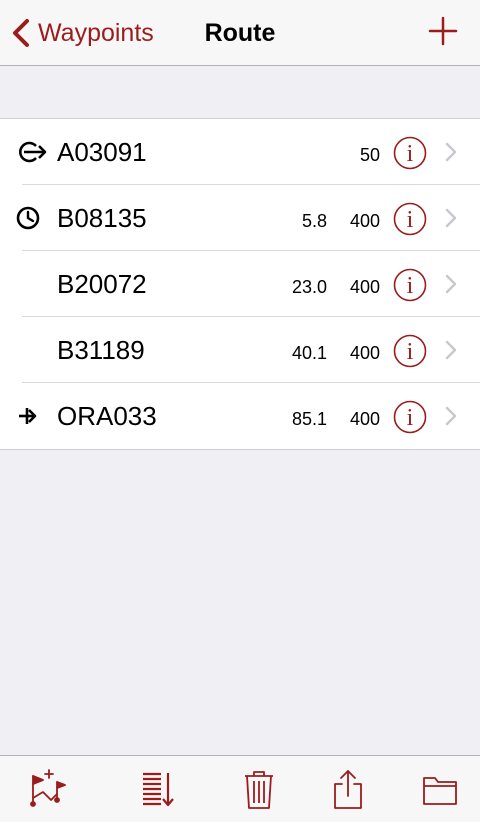  What do you see at coordinates (309, 418) in the screenshot?
I see `waypoint-distance: 85.1` at bounding box center [309, 418].